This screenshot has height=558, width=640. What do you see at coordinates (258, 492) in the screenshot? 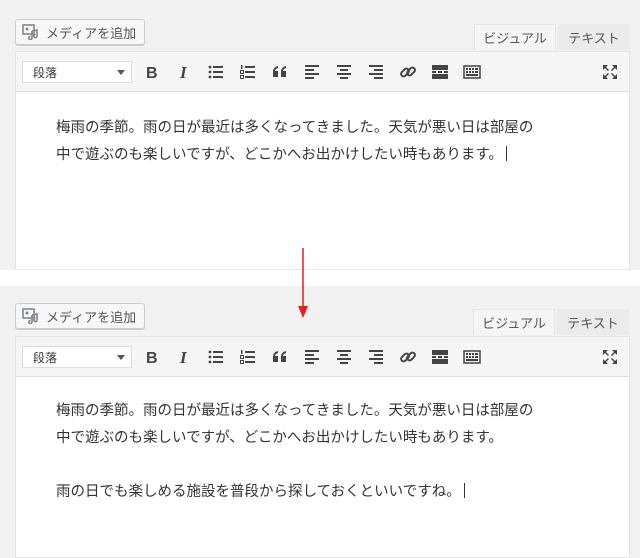
I see `content-line-text: 雨の日でも楽しめる施設を普段から探しておくといいですね。` at bounding box center [258, 492].